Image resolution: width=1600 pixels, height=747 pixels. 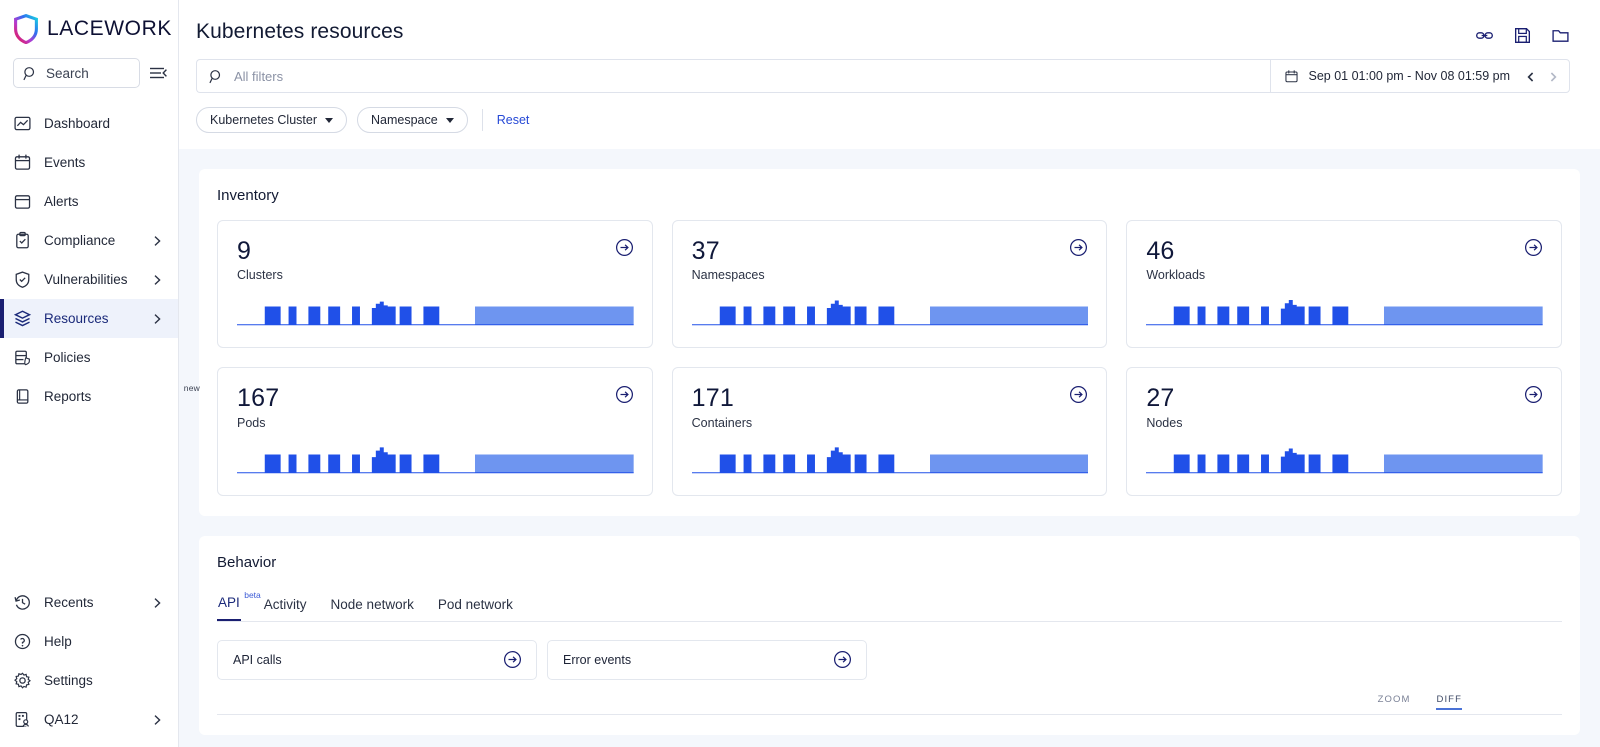 What do you see at coordinates (889, 431) in the screenshot?
I see `inventory-card-containers: 171 Containers` at bounding box center [889, 431].